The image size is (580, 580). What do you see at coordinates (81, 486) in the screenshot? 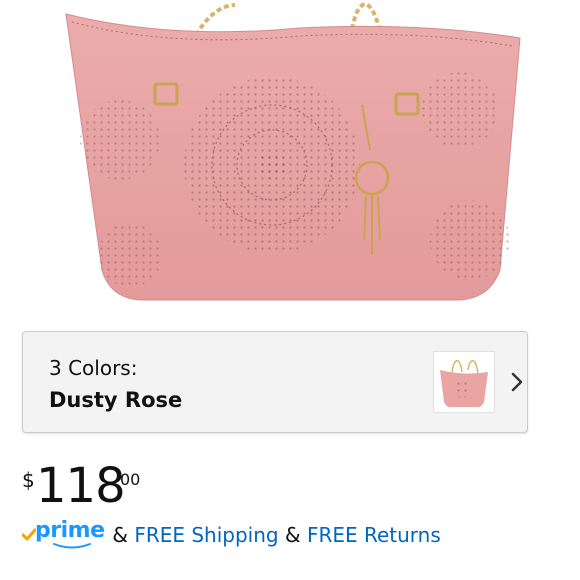
I see `price-whole: 118` at bounding box center [81, 486].